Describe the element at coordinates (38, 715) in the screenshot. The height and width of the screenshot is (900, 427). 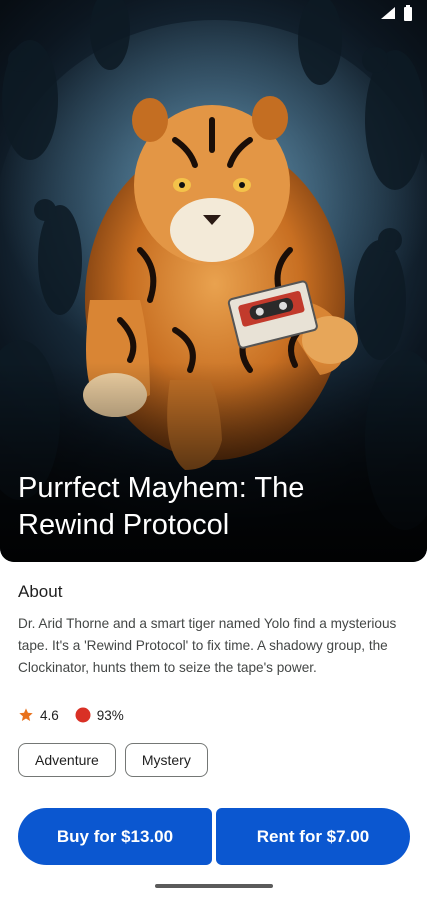
I see `rating-stat: 4.6` at that location.